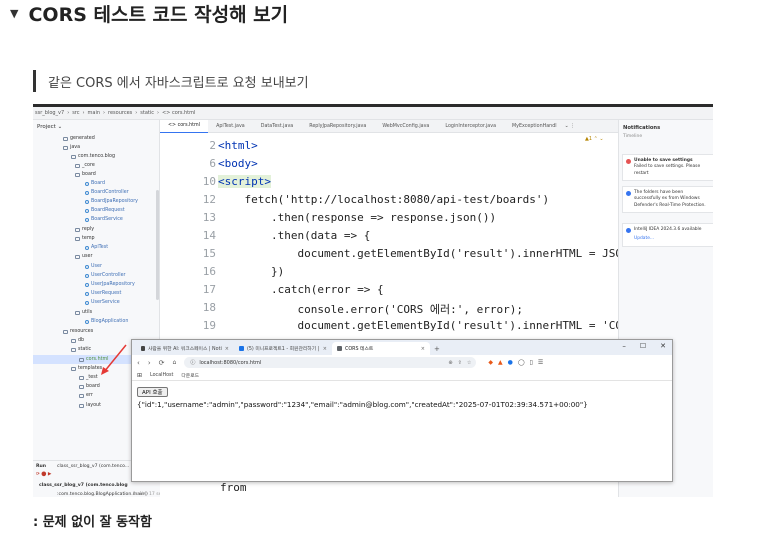 Image resolution: width=773 pixels, height=547 pixels. What do you see at coordinates (84, 229) in the screenshot?
I see `tree-item: reply` at bounding box center [84, 229].